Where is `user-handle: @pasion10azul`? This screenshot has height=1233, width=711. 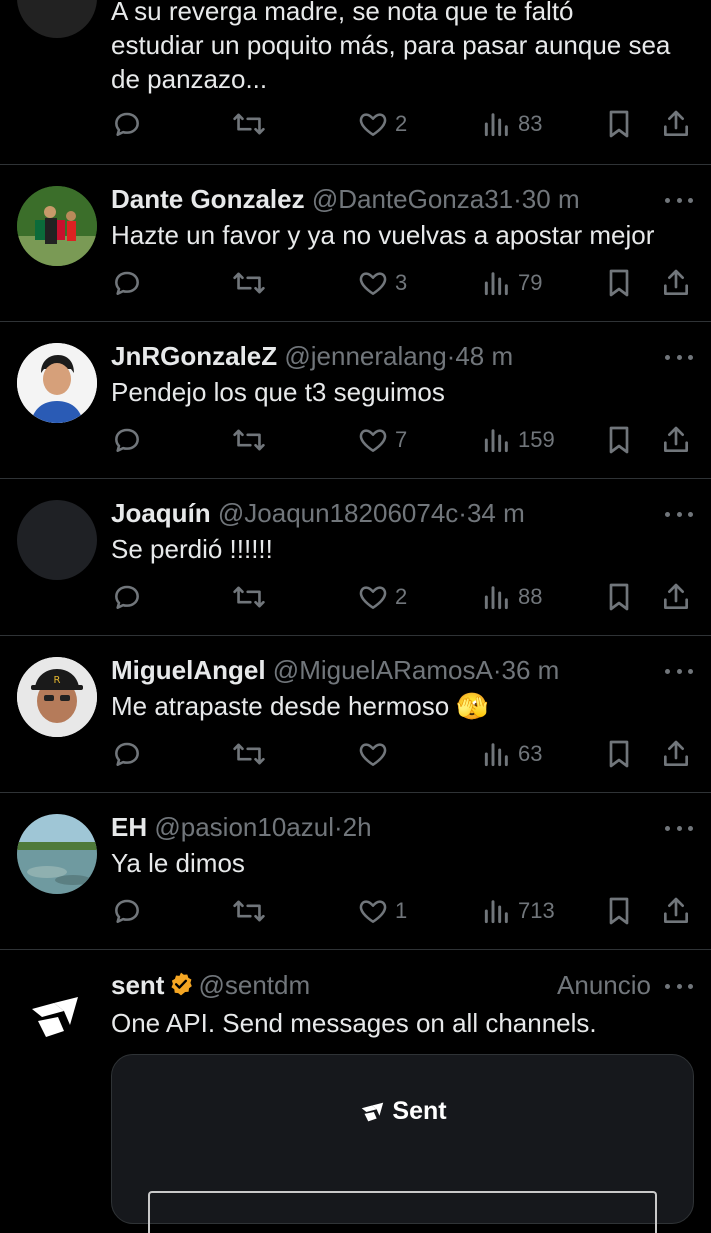
user-handle: @pasion10azul is located at coordinates (244, 827).